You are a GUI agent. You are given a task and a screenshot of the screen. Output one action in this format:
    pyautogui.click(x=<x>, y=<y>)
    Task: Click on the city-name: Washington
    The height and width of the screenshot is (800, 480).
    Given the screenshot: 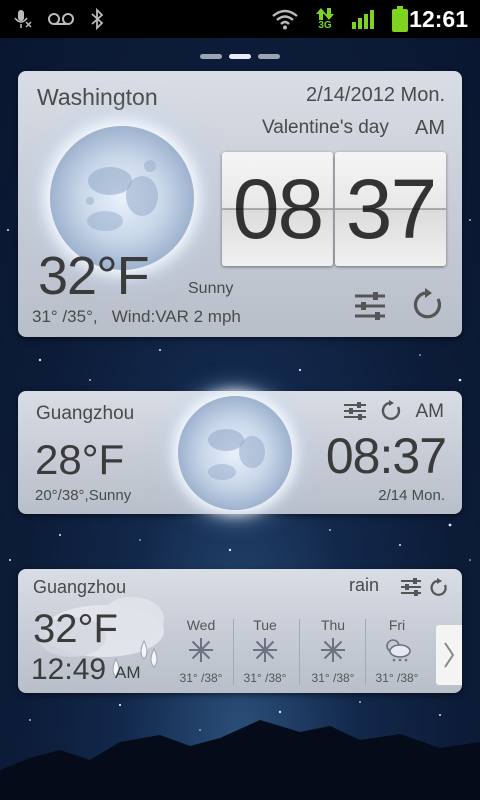 What is the action you would take?
    pyautogui.click(x=97, y=97)
    